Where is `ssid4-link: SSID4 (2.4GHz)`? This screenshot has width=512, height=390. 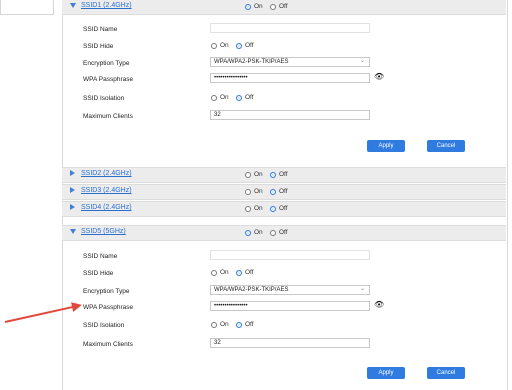 ssid4-link: SSID4 (2.4GHz) is located at coordinates (106, 207).